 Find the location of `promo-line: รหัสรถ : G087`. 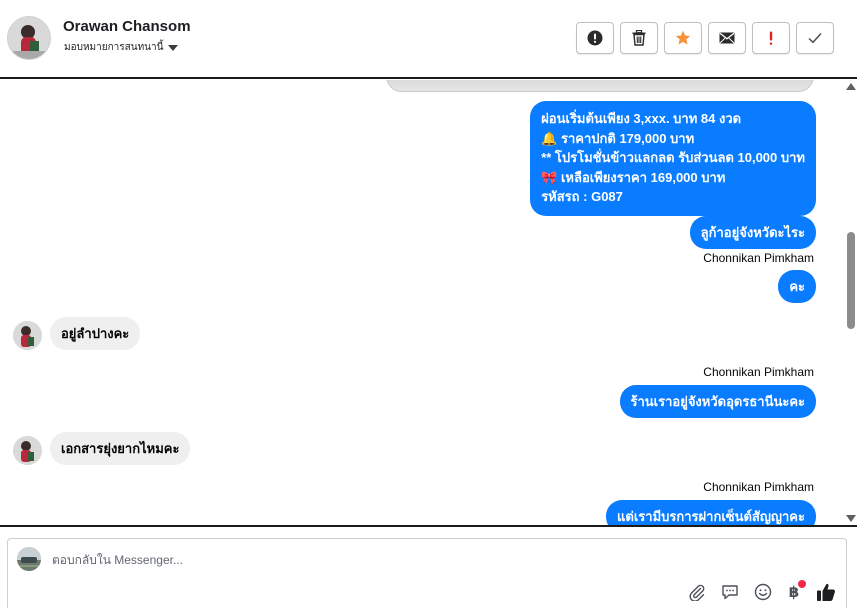

promo-line: รหัสรถ : G087 is located at coordinates (582, 196).